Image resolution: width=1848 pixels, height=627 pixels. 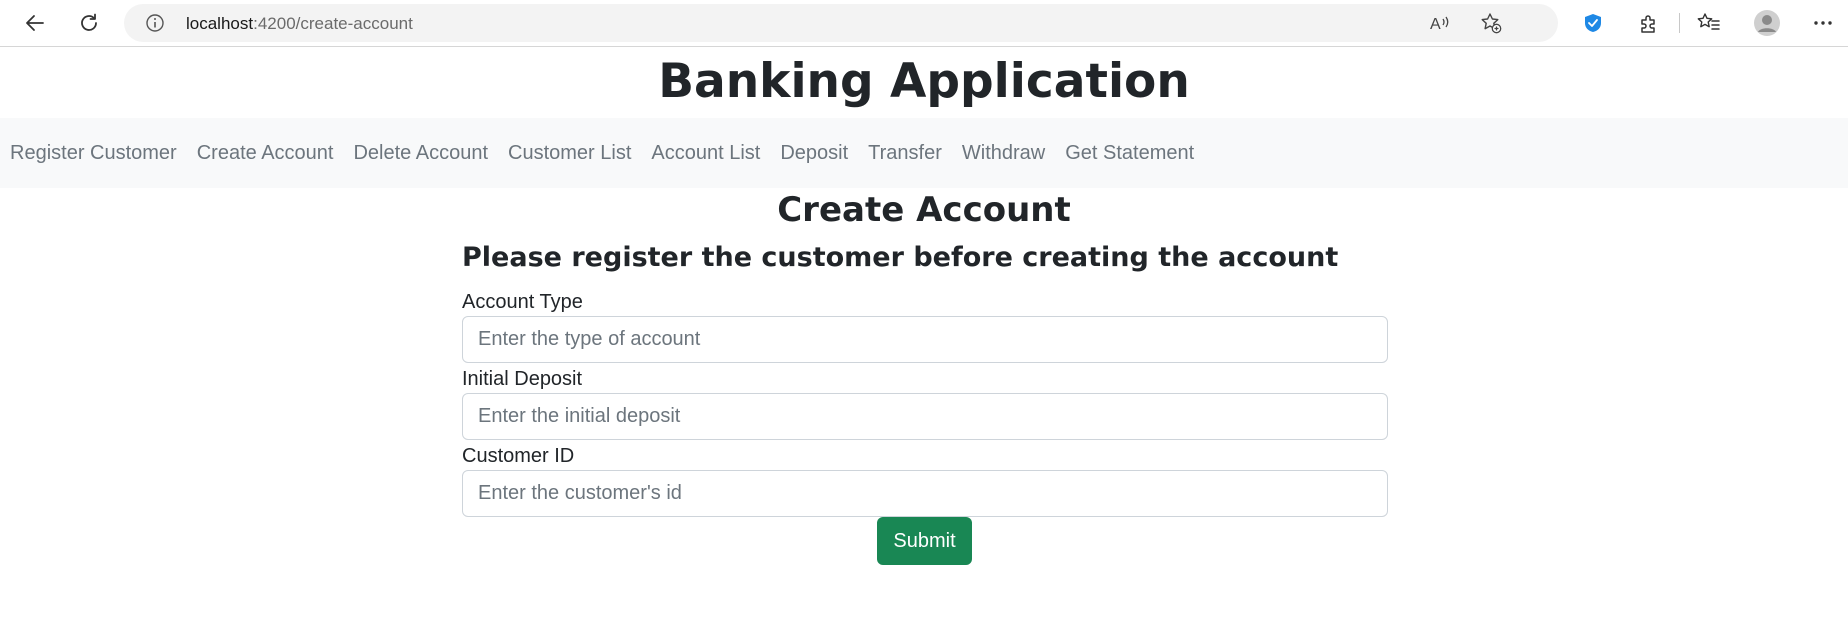 I want to click on nav-create-account: Create Account, so click(x=265, y=153).